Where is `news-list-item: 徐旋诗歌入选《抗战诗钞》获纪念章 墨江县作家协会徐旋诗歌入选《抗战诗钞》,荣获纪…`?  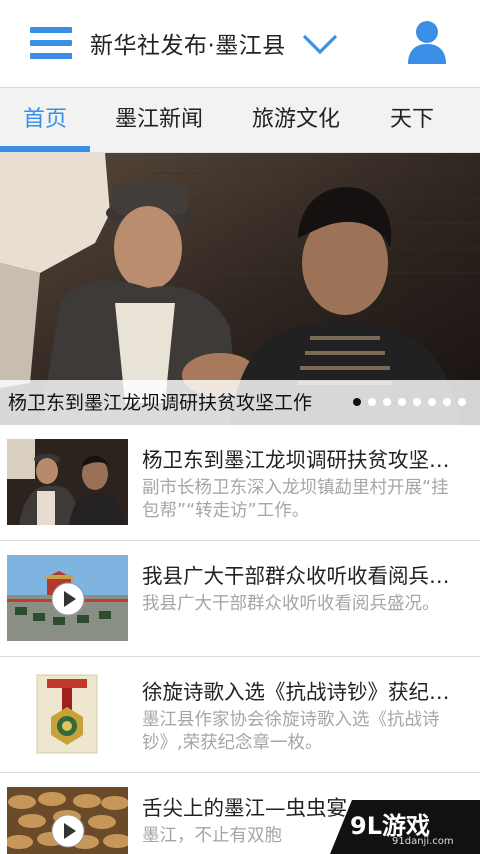 news-list-item: 徐旋诗歌入选《抗战诗钞》获纪念章 墨江县作家协会徐旋诗歌入选《抗战诗钞》,荣获纪… is located at coordinates (240, 715).